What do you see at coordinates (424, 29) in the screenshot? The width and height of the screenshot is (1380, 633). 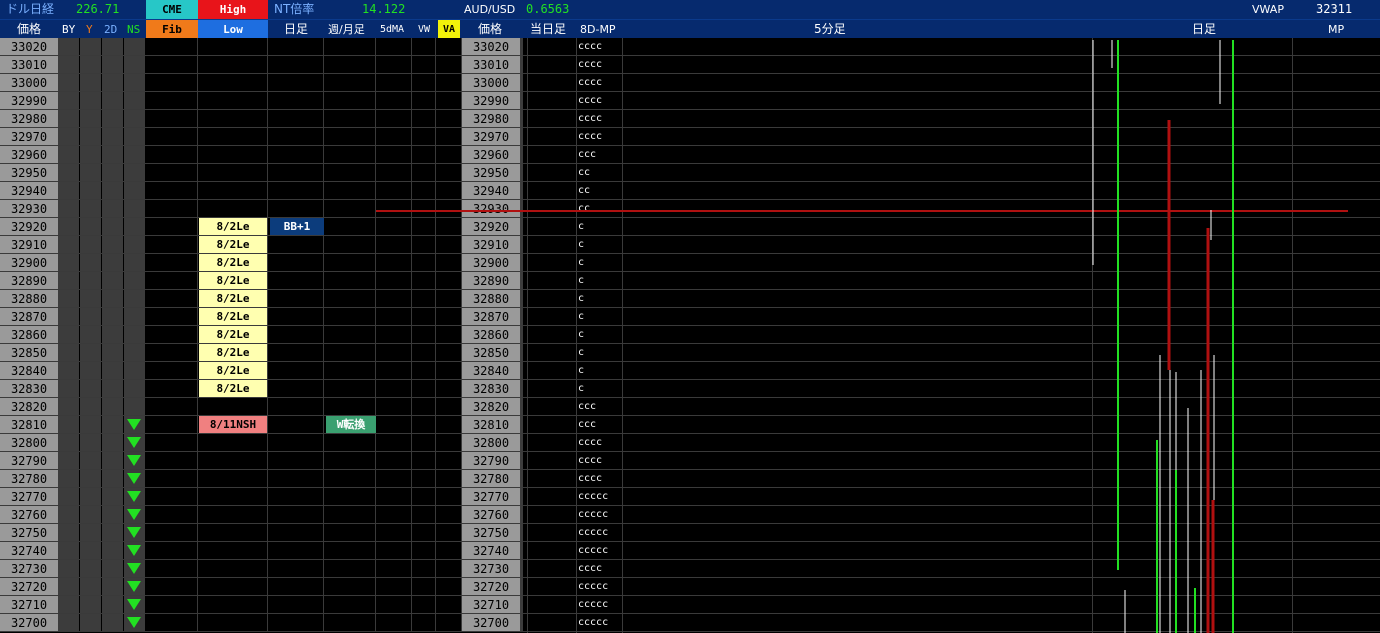 I see `vw-header: VW` at bounding box center [424, 29].